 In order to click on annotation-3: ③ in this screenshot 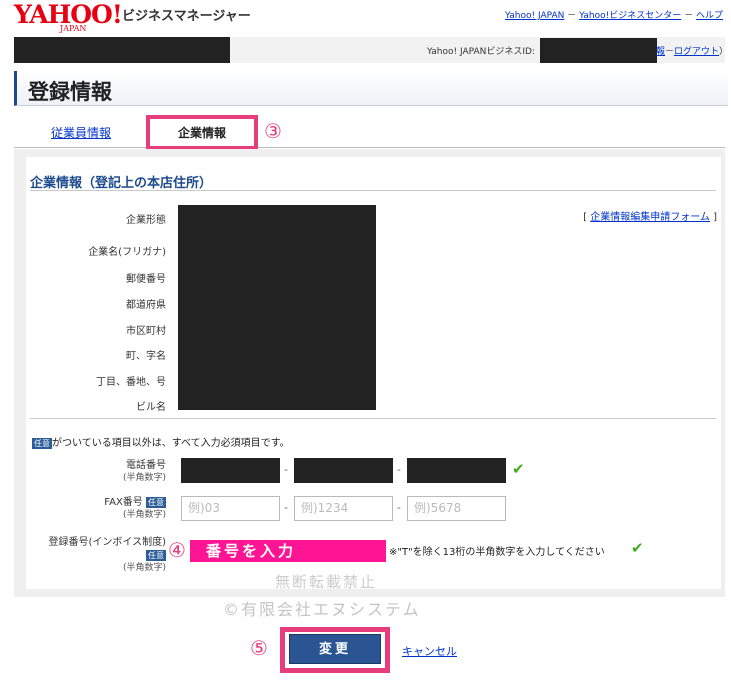, I will do `click(273, 131)`.